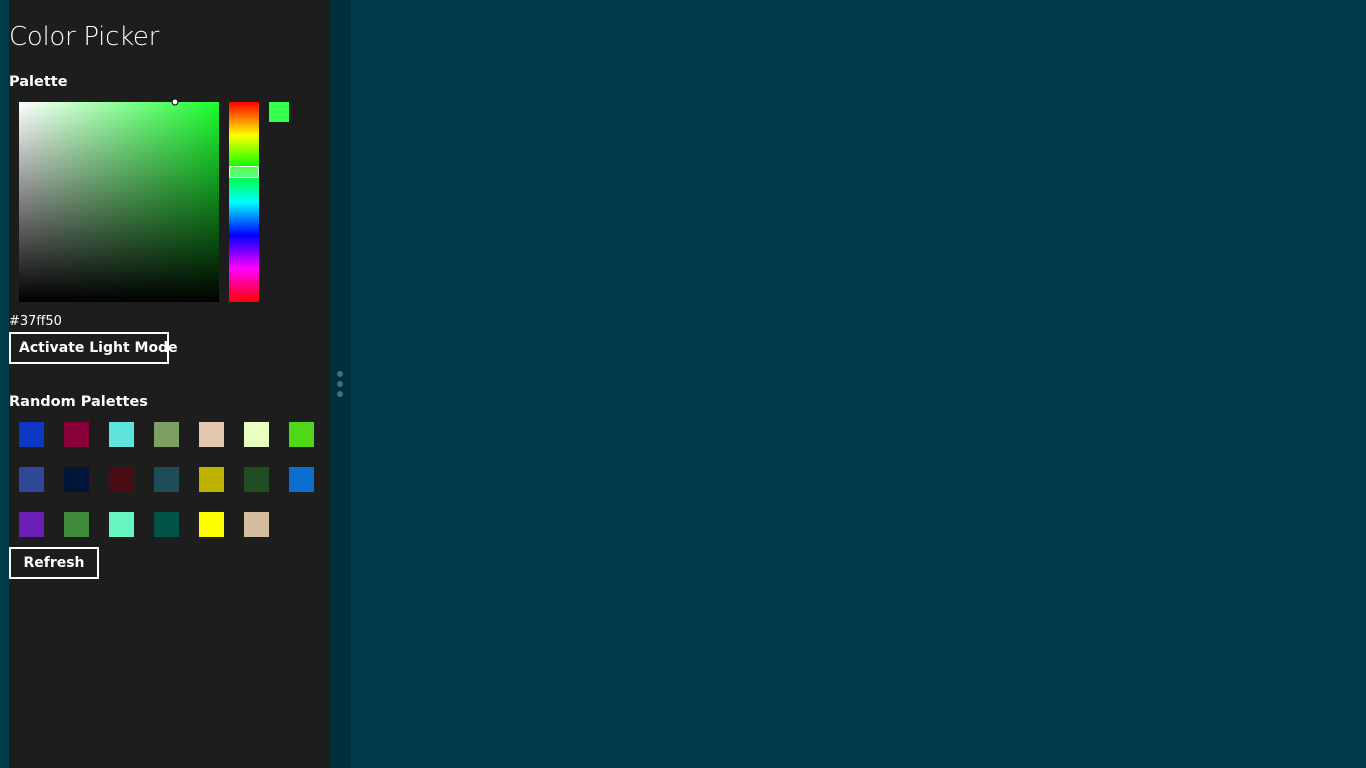 This screenshot has width=1366, height=768. Describe the element at coordinates (54, 563) in the screenshot. I see `refresh-button: Refresh` at that location.